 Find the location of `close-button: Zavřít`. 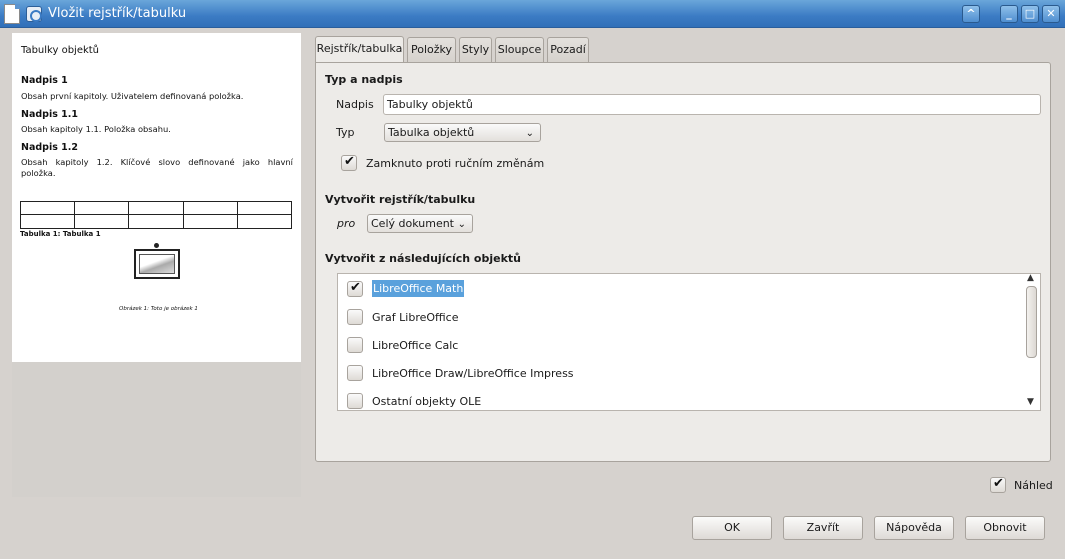

close-button: Zavřít is located at coordinates (823, 528).